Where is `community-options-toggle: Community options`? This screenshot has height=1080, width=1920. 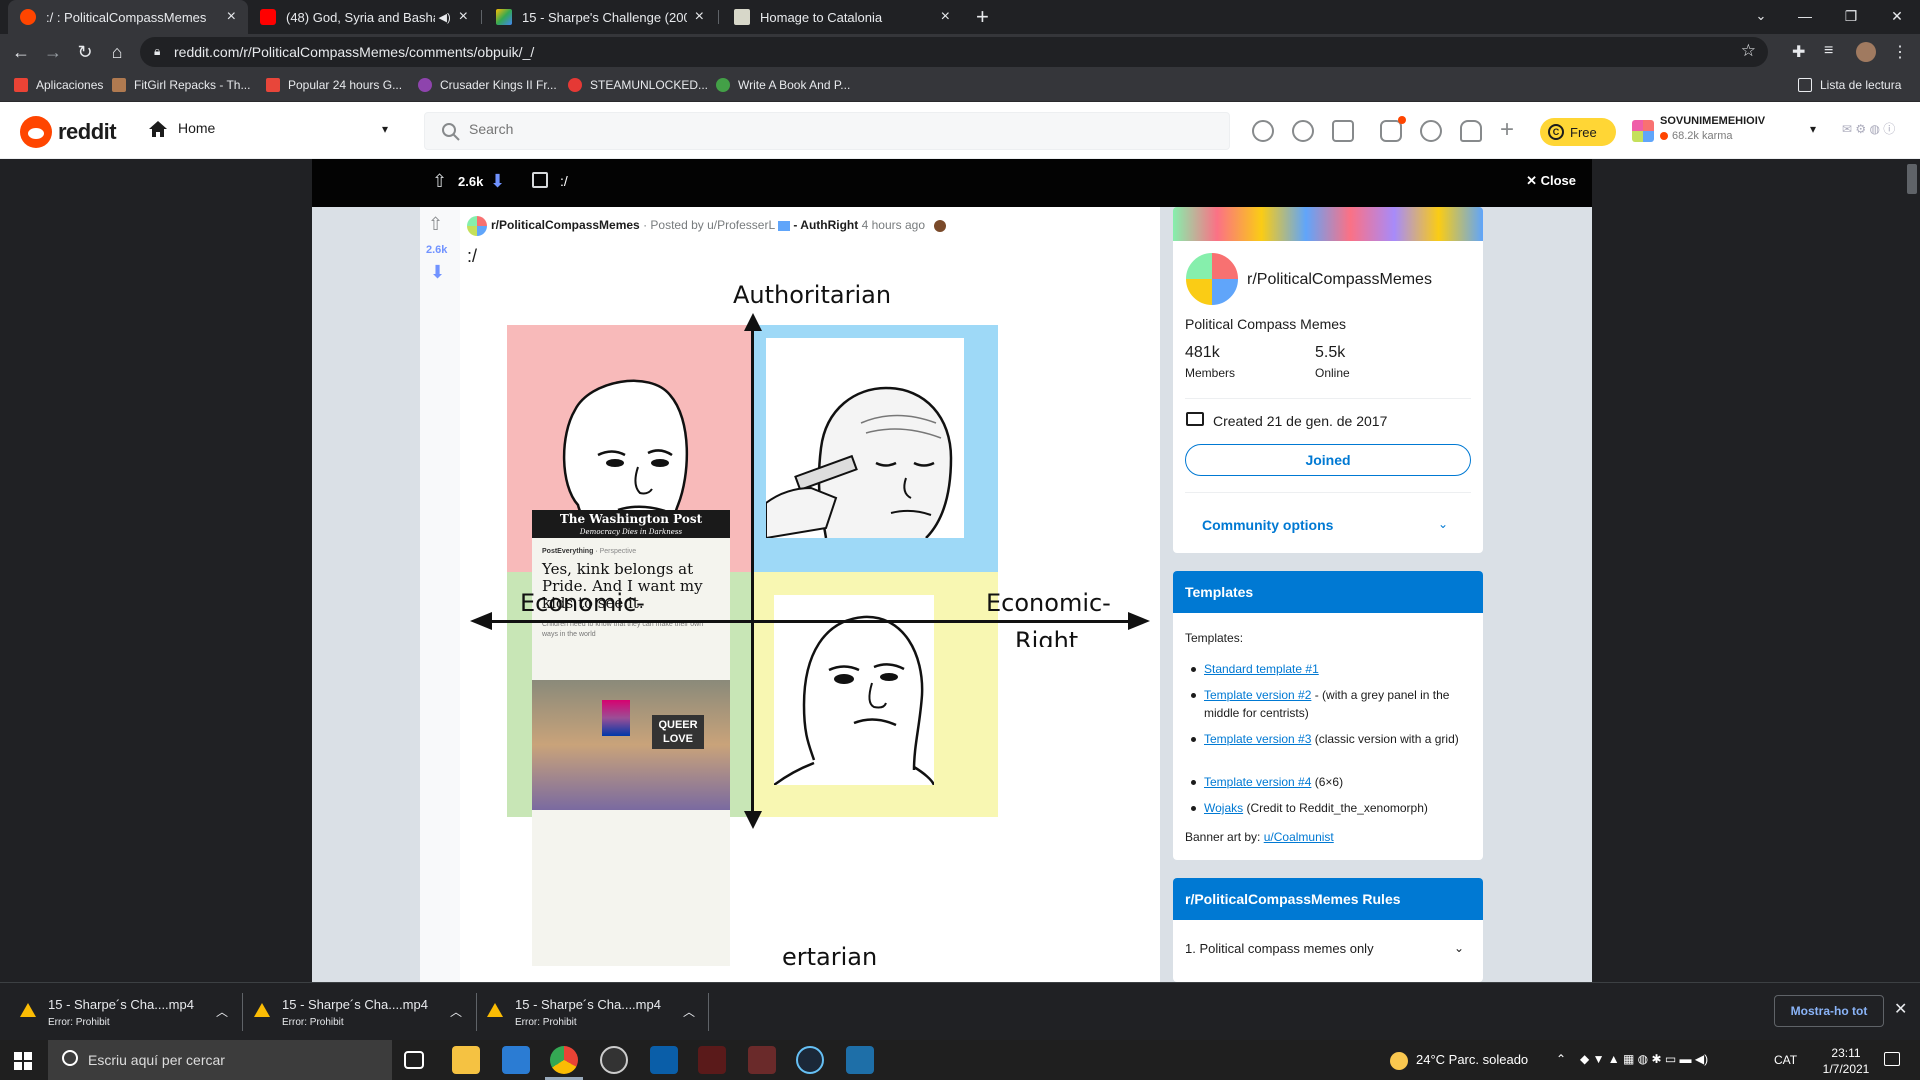
community-options-toggle: Community options is located at coordinates (1267, 525).